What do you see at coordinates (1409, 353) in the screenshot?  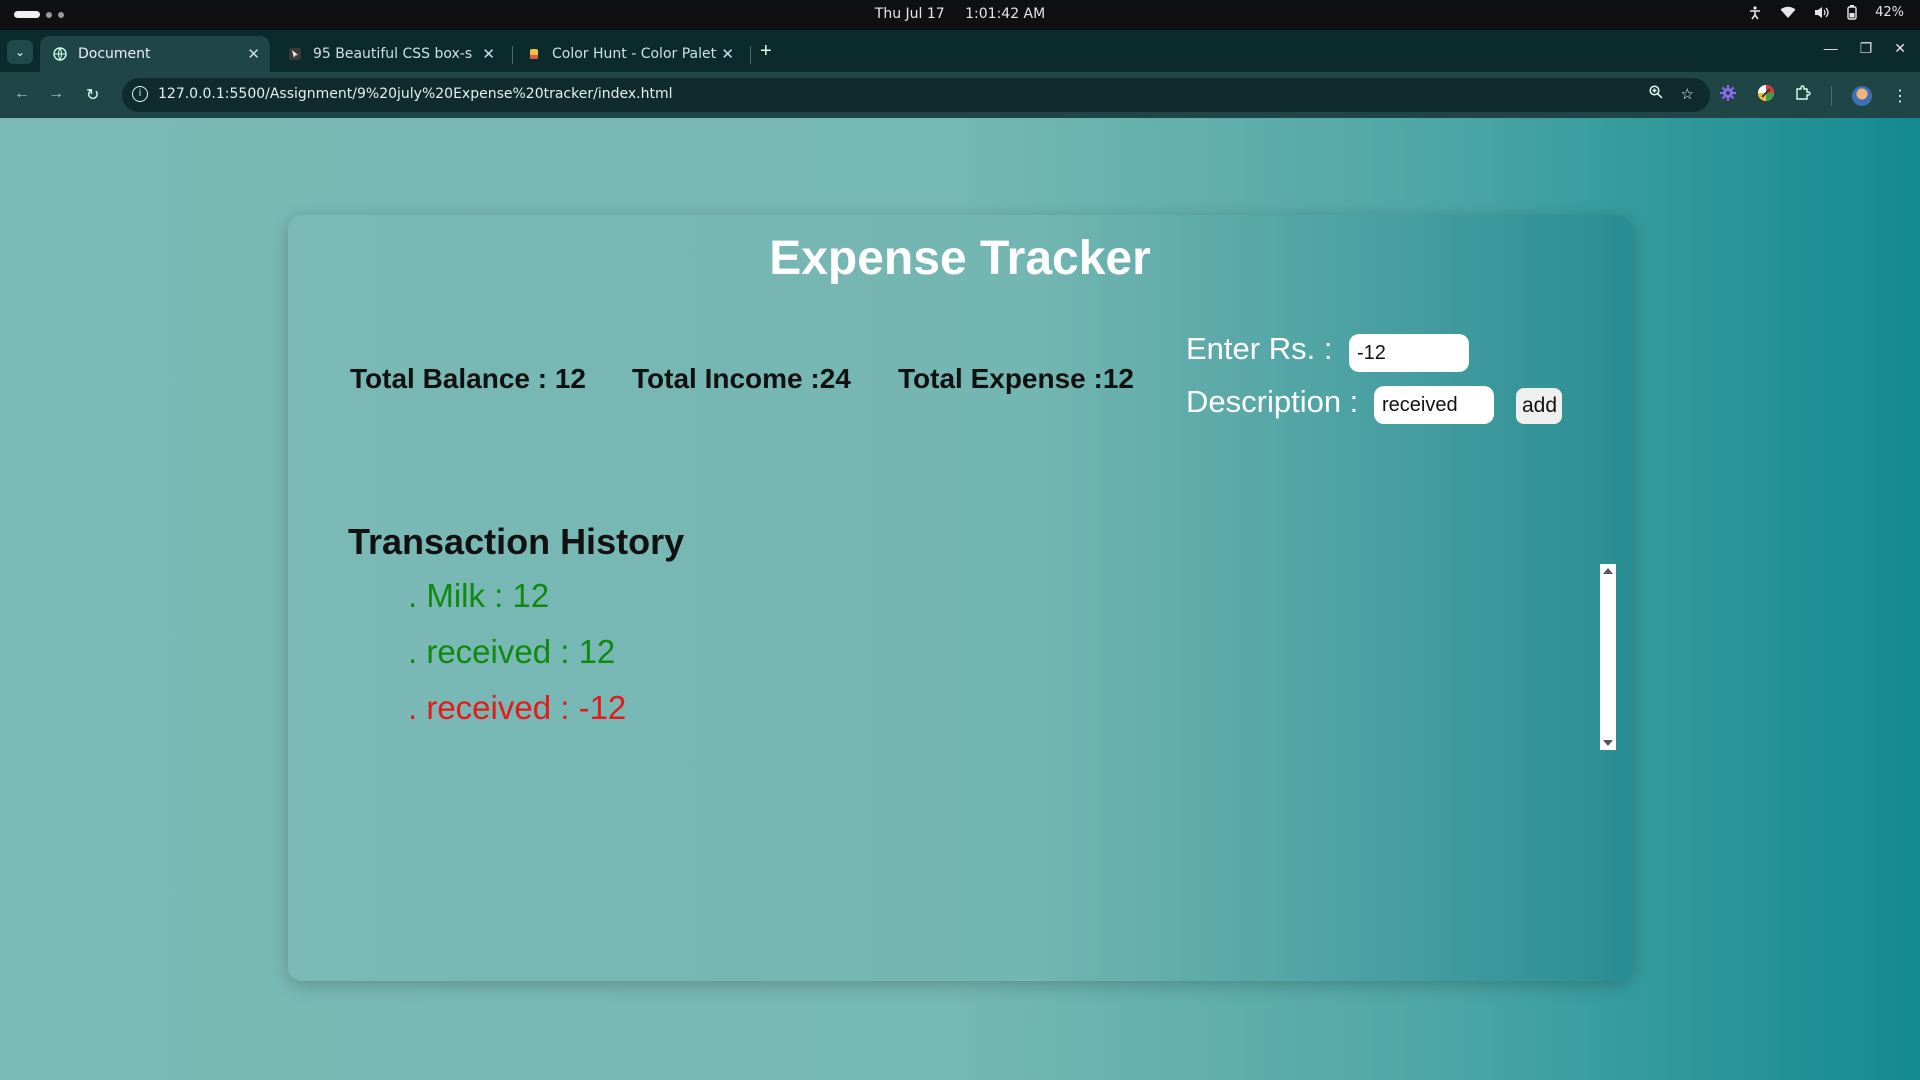 I see `amount-input` at bounding box center [1409, 353].